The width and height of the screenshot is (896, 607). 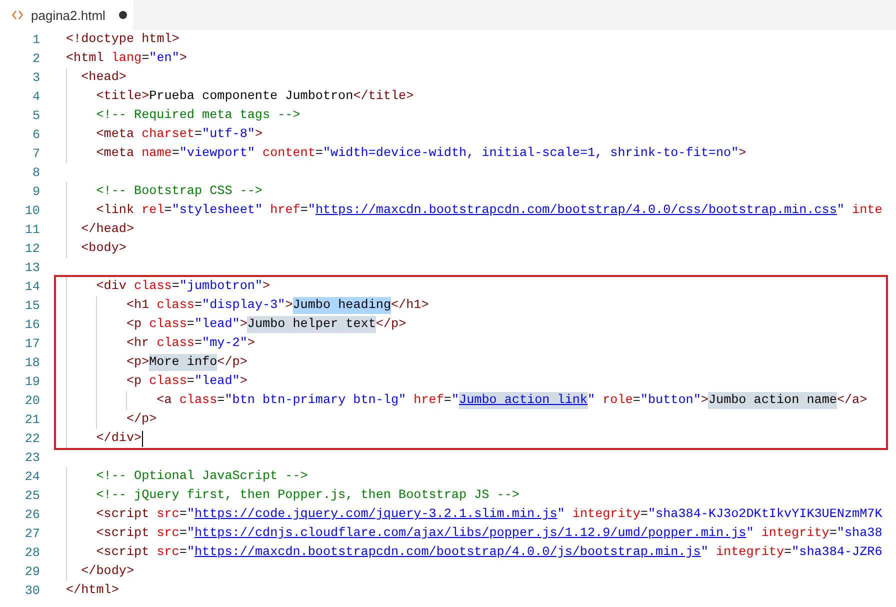 I want to click on line-number: 4, so click(x=35, y=97).